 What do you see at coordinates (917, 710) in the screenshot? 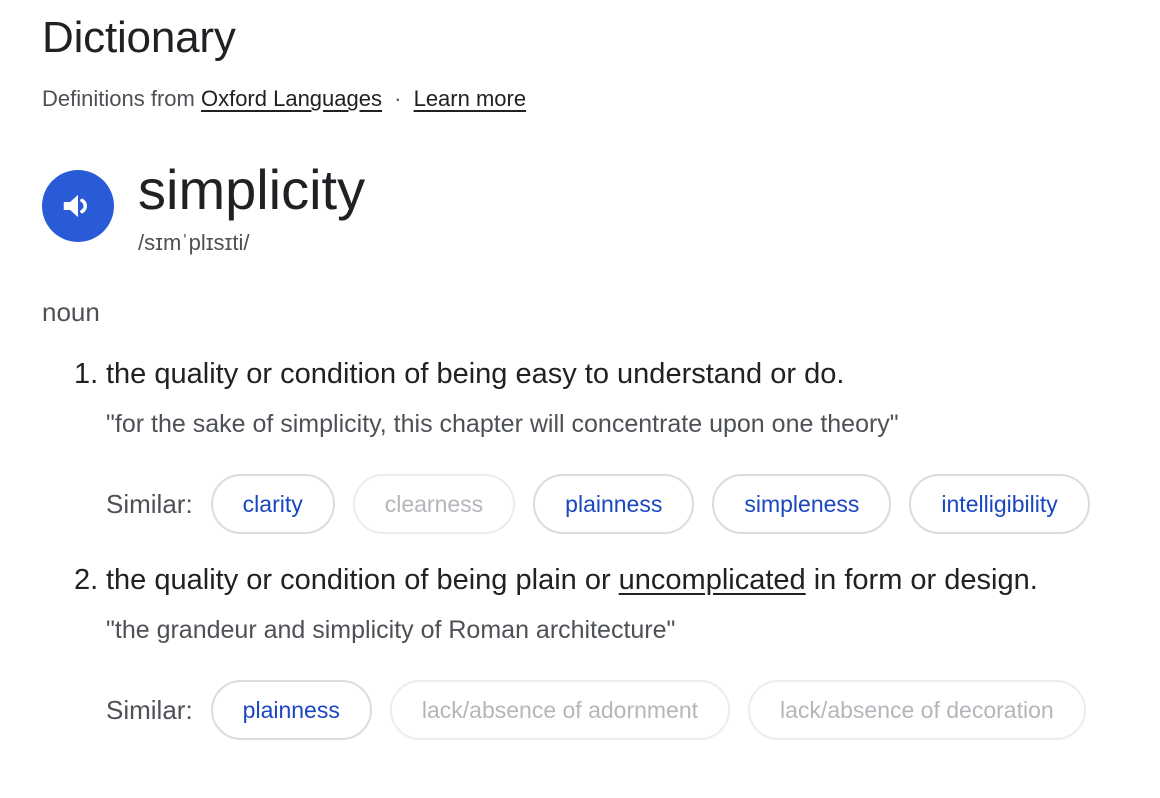
I see `synonym-chip-lack-absence-of-decoration: lack/absence of decoration` at bounding box center [917, 710].